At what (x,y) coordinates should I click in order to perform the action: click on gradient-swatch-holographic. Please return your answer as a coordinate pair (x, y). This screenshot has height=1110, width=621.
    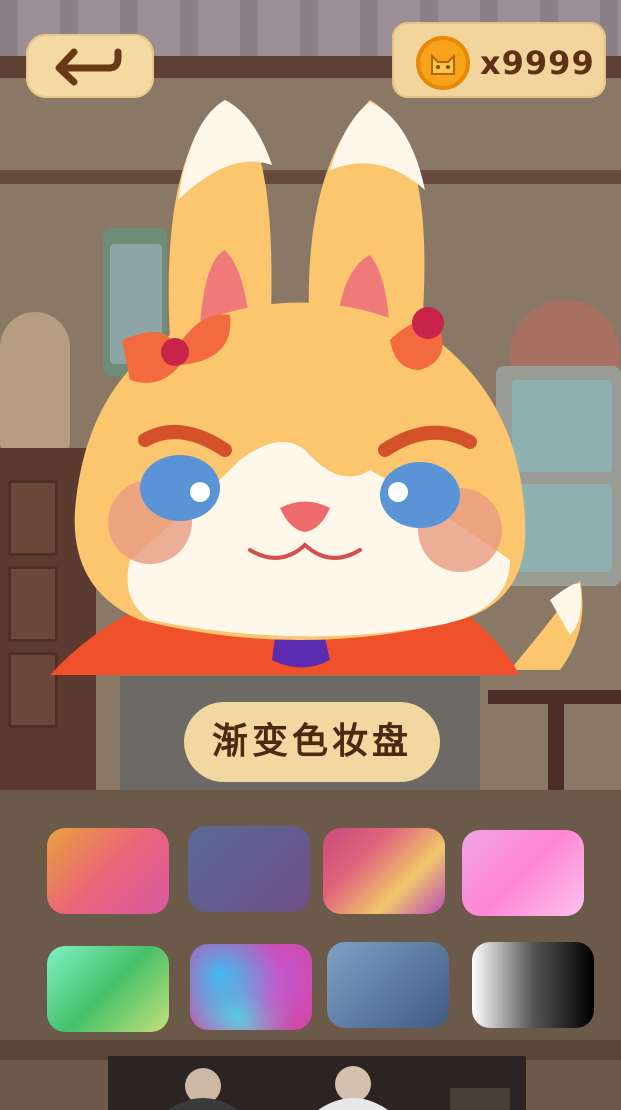
    Looking at the image, I should click on (251, 987).